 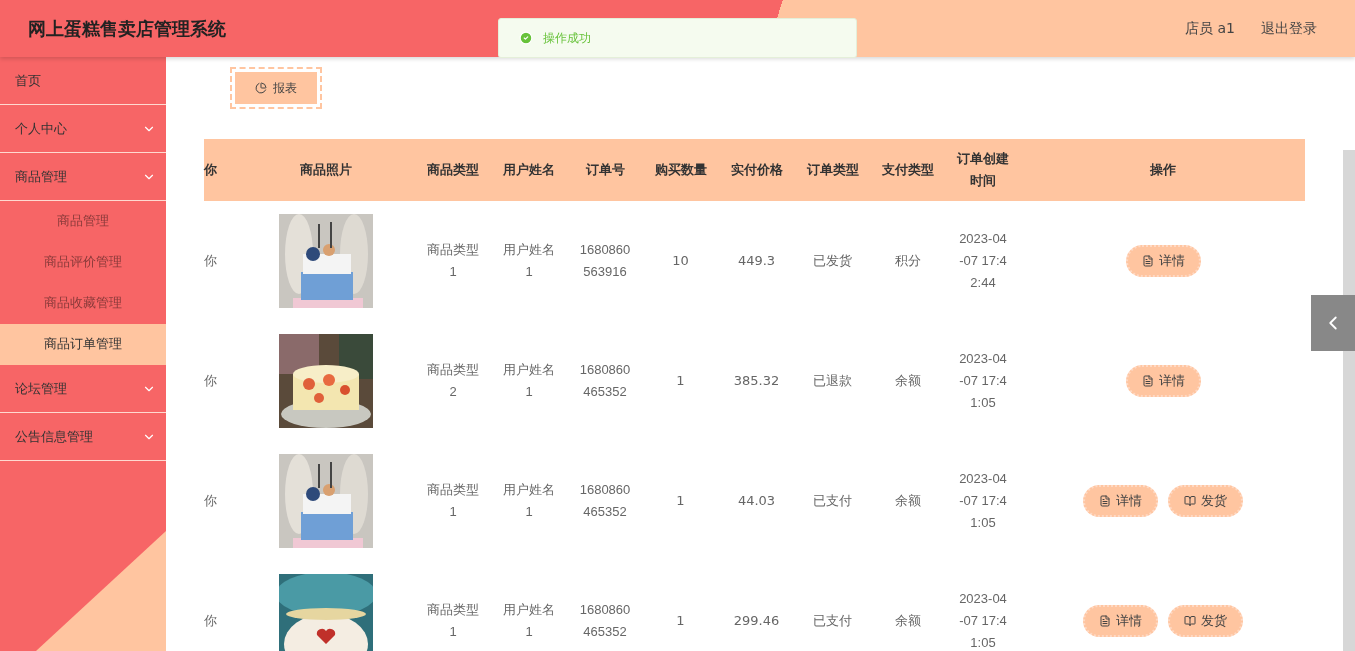 I want to click on app-title: 网上蛋糕售卖店管理系统, so click(x=127, y=28).